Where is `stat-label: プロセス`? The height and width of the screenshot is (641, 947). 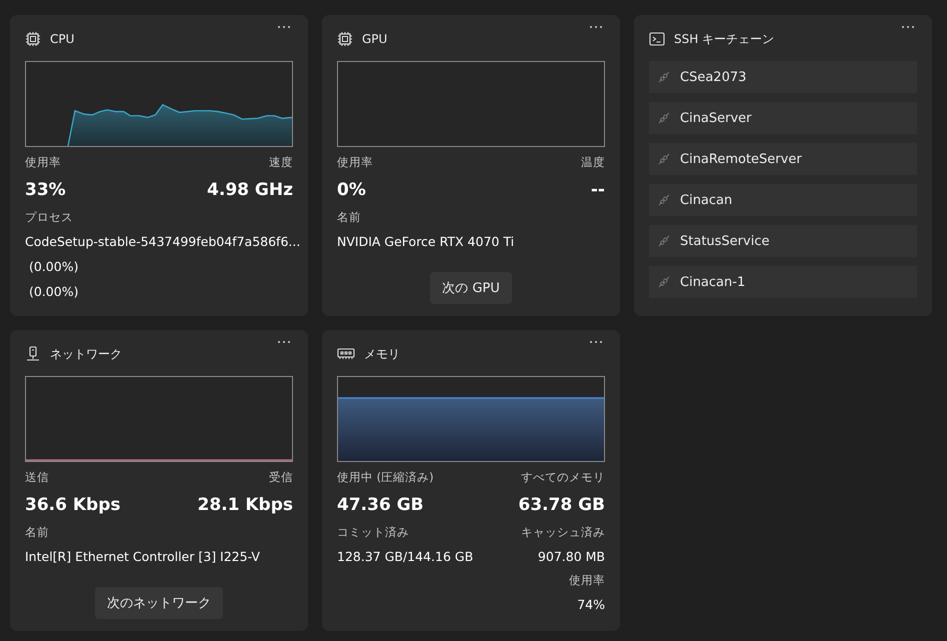 stat-label: プロセス is located at coordinates (49, 217).